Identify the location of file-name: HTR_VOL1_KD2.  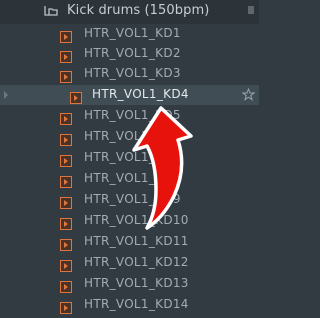
(132, 53).